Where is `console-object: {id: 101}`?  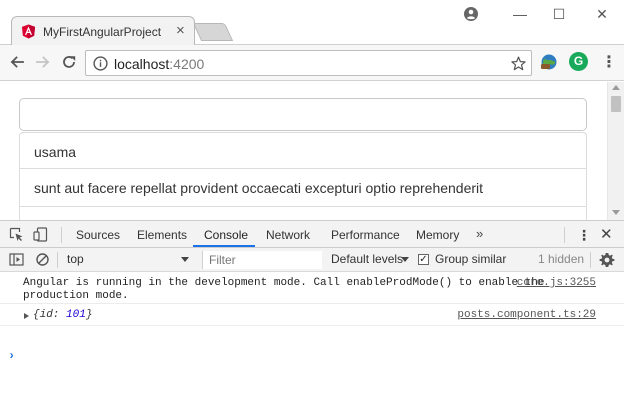
console-object: {id: 101} is located at coordinates (62, 315).